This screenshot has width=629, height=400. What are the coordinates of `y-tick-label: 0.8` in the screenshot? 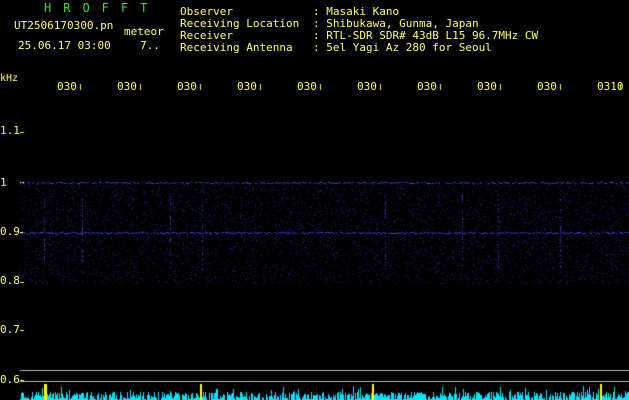 It's located at (10, 280).